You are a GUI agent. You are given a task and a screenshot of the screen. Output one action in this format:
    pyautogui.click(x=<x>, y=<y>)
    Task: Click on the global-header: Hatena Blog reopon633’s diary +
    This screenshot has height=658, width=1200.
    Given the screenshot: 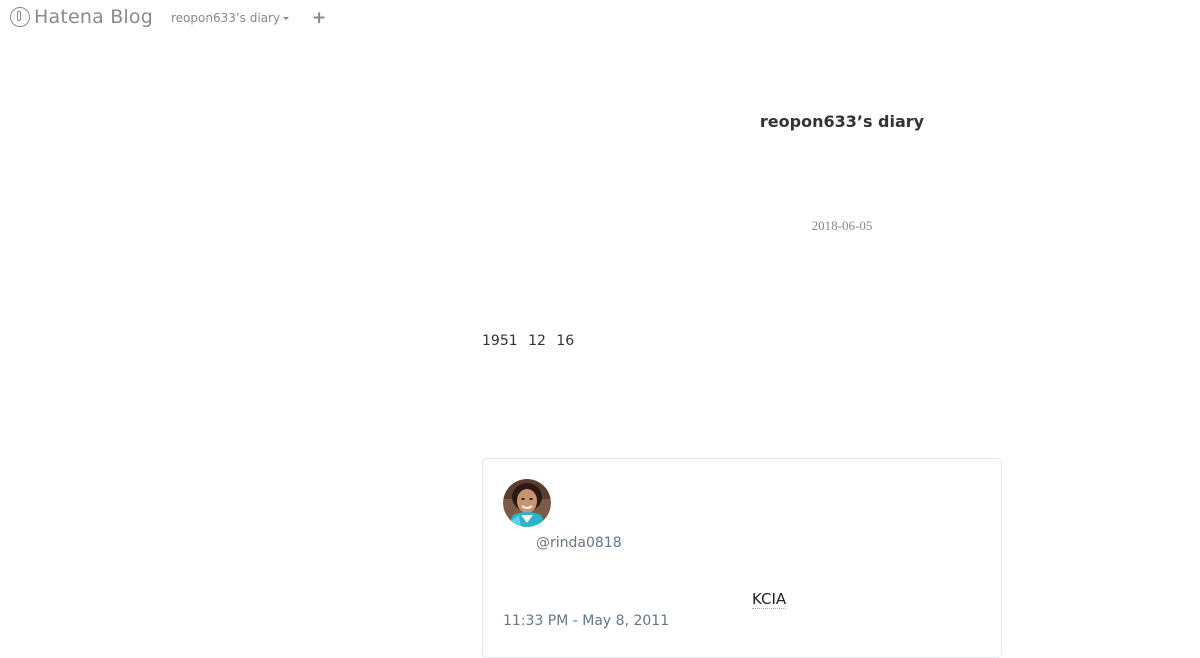 What is the action you would take?
    pyautogui.click(x=600, y=19)
    